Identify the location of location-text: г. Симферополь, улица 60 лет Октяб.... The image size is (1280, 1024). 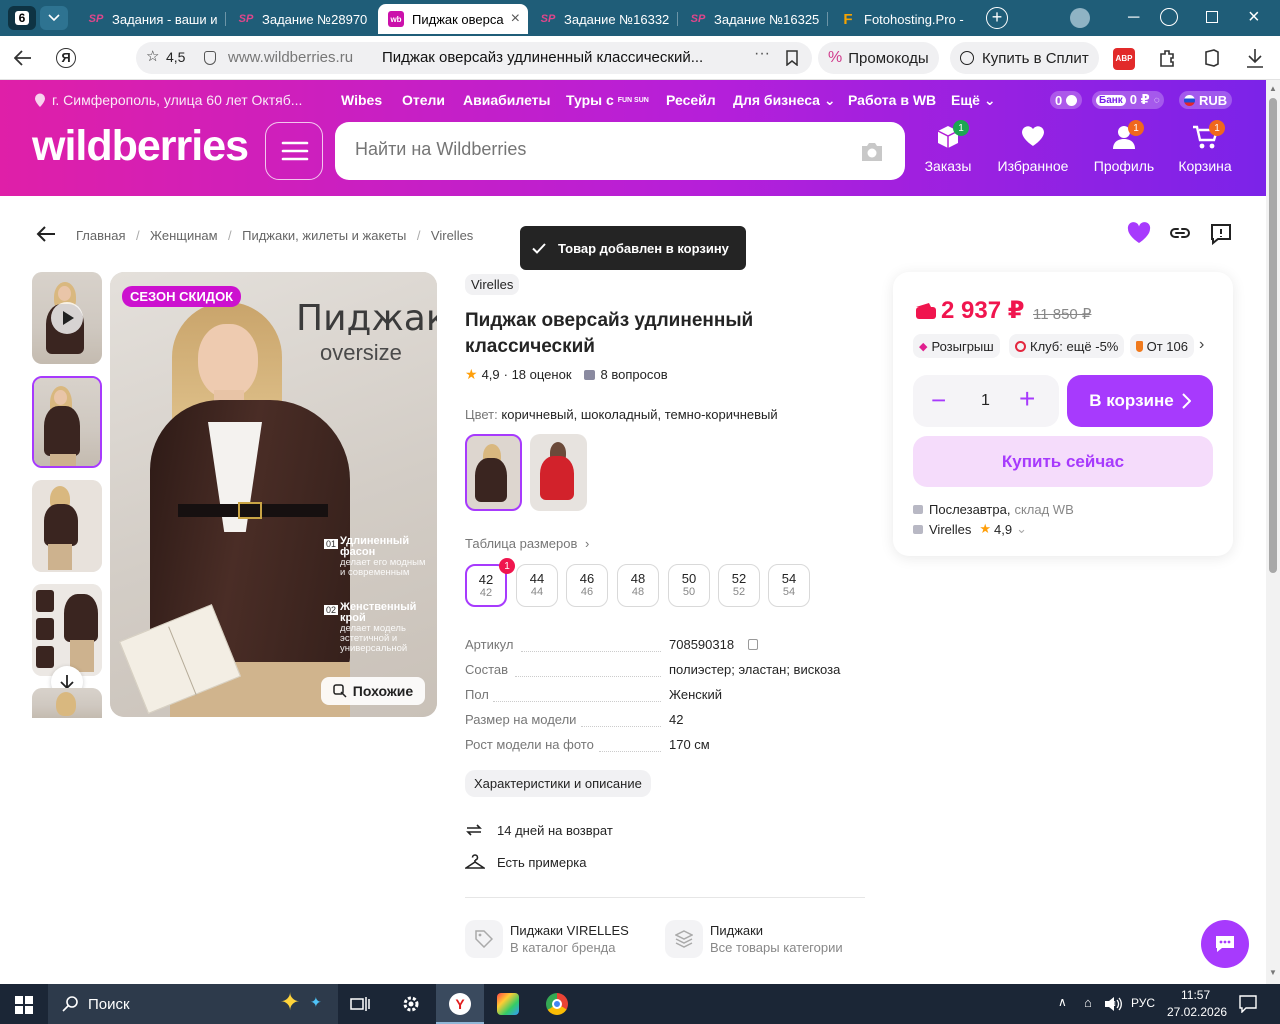
(177, 100).